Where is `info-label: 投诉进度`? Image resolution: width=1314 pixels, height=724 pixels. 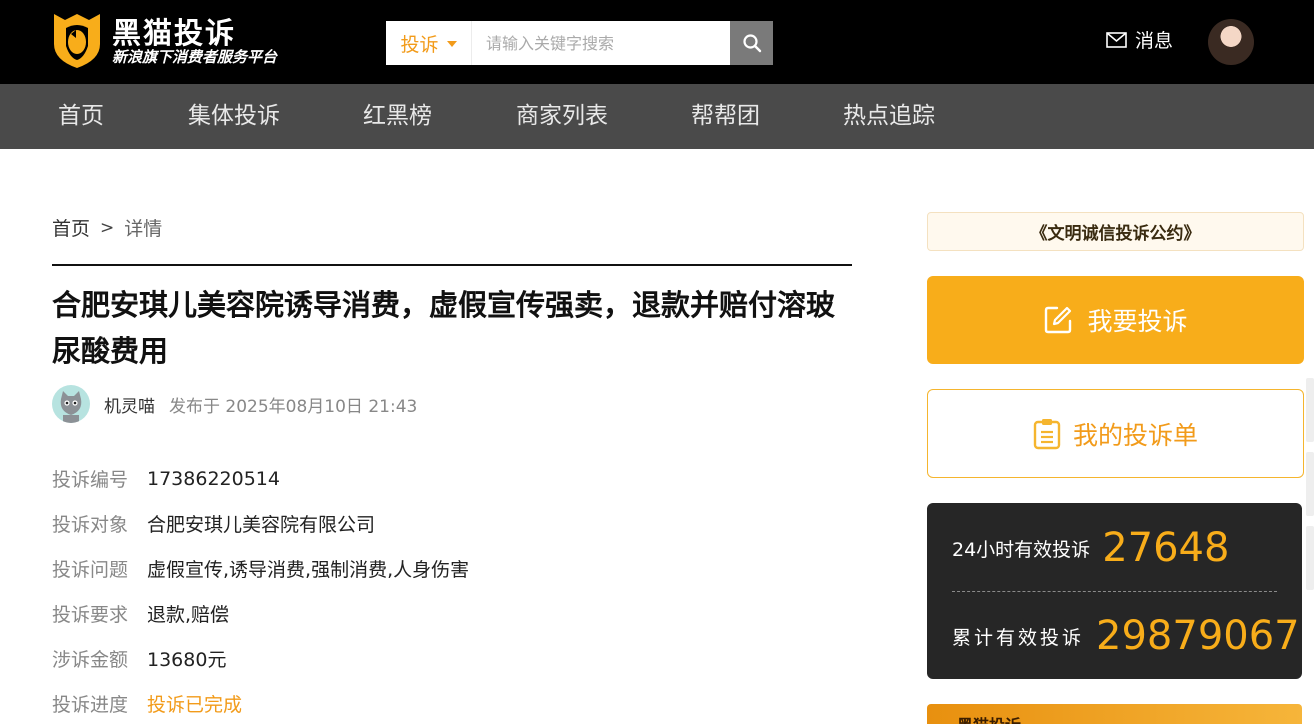 info-label: 投诉进度 is located at coordinates (90, 705).